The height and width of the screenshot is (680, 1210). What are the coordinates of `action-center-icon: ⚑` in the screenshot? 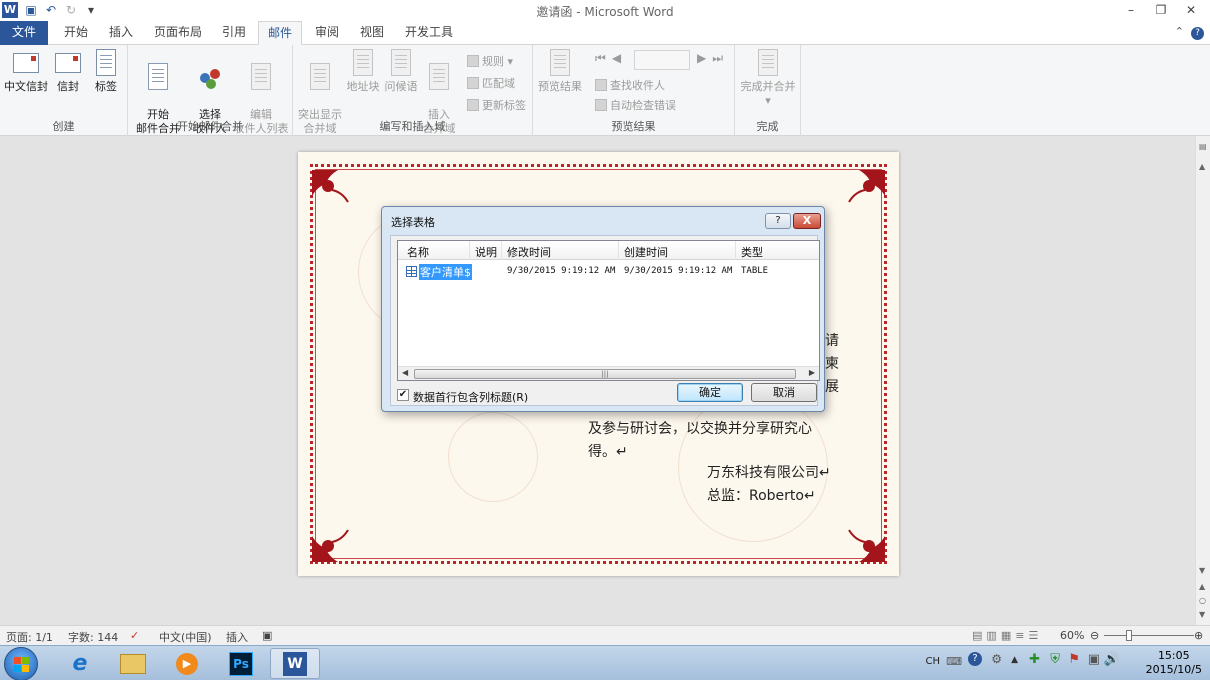 It's located at (1074, 659).